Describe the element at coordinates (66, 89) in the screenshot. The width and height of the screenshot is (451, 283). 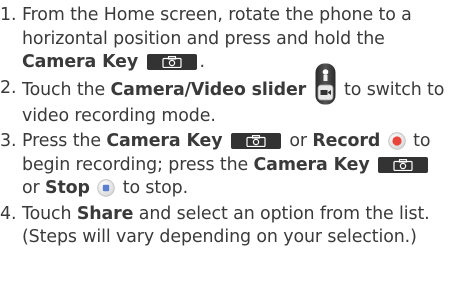
I see `step-text: Touch the` at that location.